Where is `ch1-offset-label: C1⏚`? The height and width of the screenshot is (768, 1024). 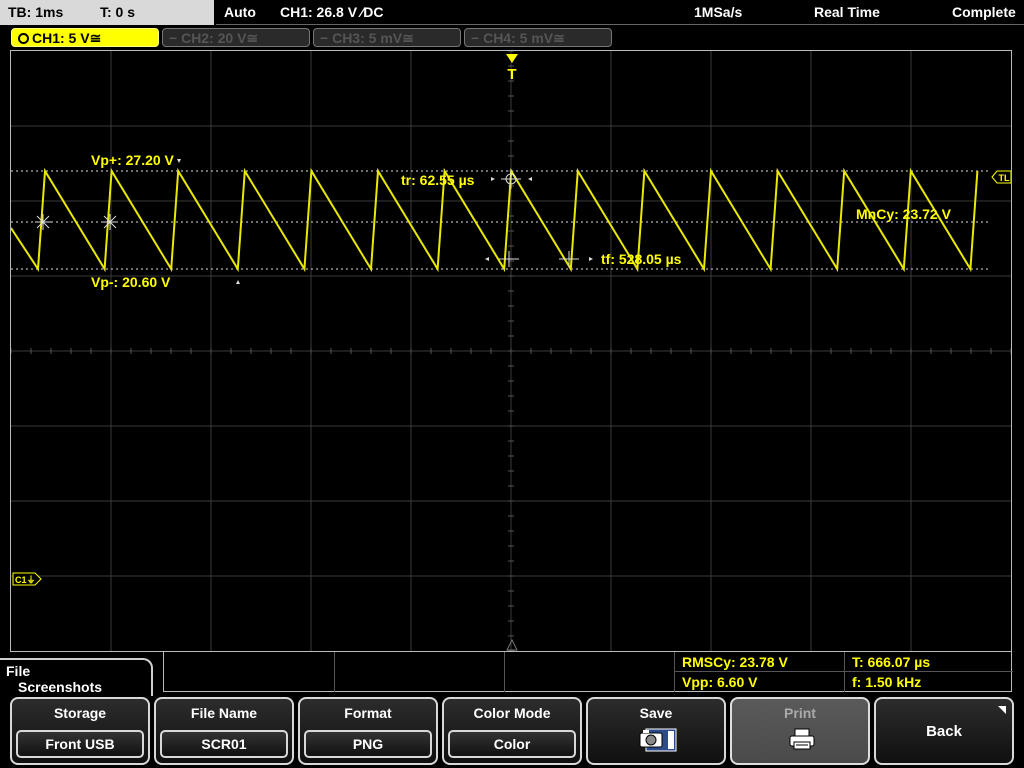 ch1-offset-label: C1⏚ is located at coordinates (25, 580).